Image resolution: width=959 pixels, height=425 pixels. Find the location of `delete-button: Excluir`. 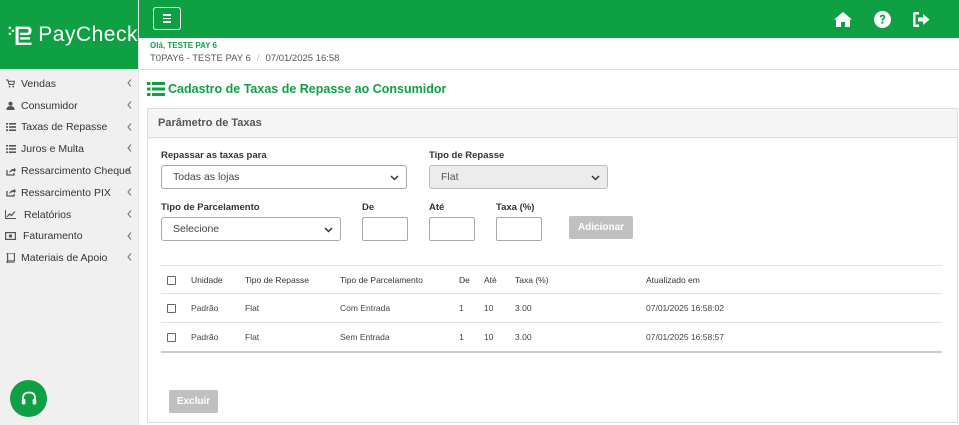

delete-button: Excluir is located at coordinates (193, 401).